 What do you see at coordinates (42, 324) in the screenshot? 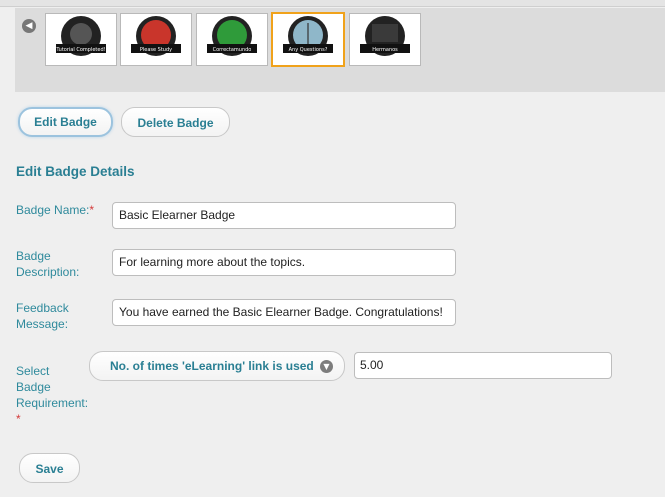
I see `label-line: Message:` at bounding box center [42, 324].